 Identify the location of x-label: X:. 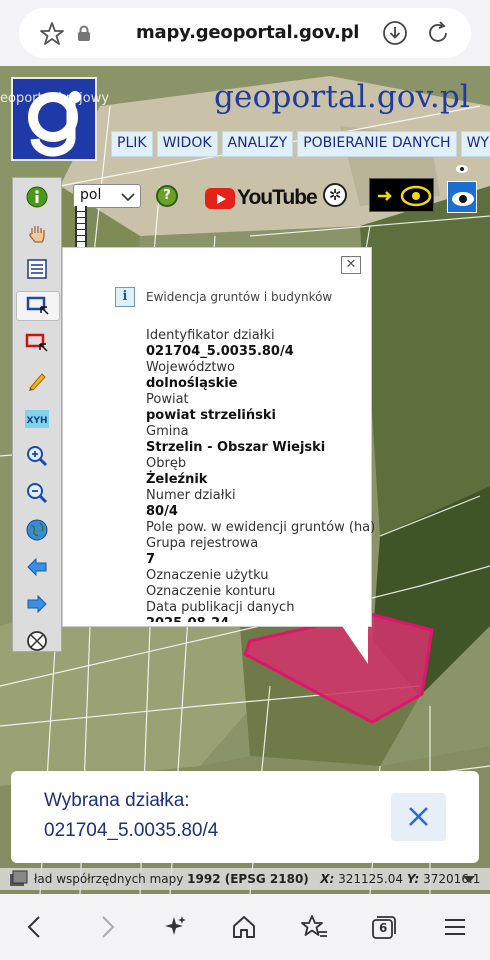
(327, 879).